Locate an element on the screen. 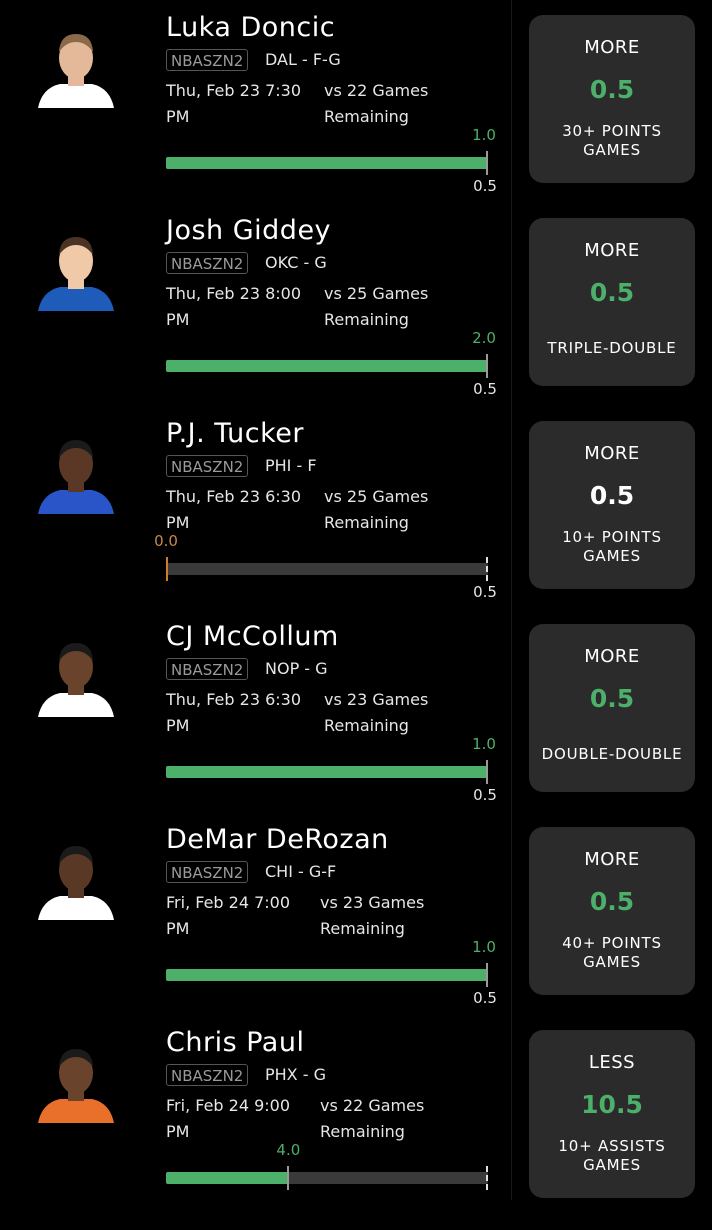 This screenshot has width=712, height=1230. stat-type: DOUBLE-DOUBLE is located at coordinates (612, 754).